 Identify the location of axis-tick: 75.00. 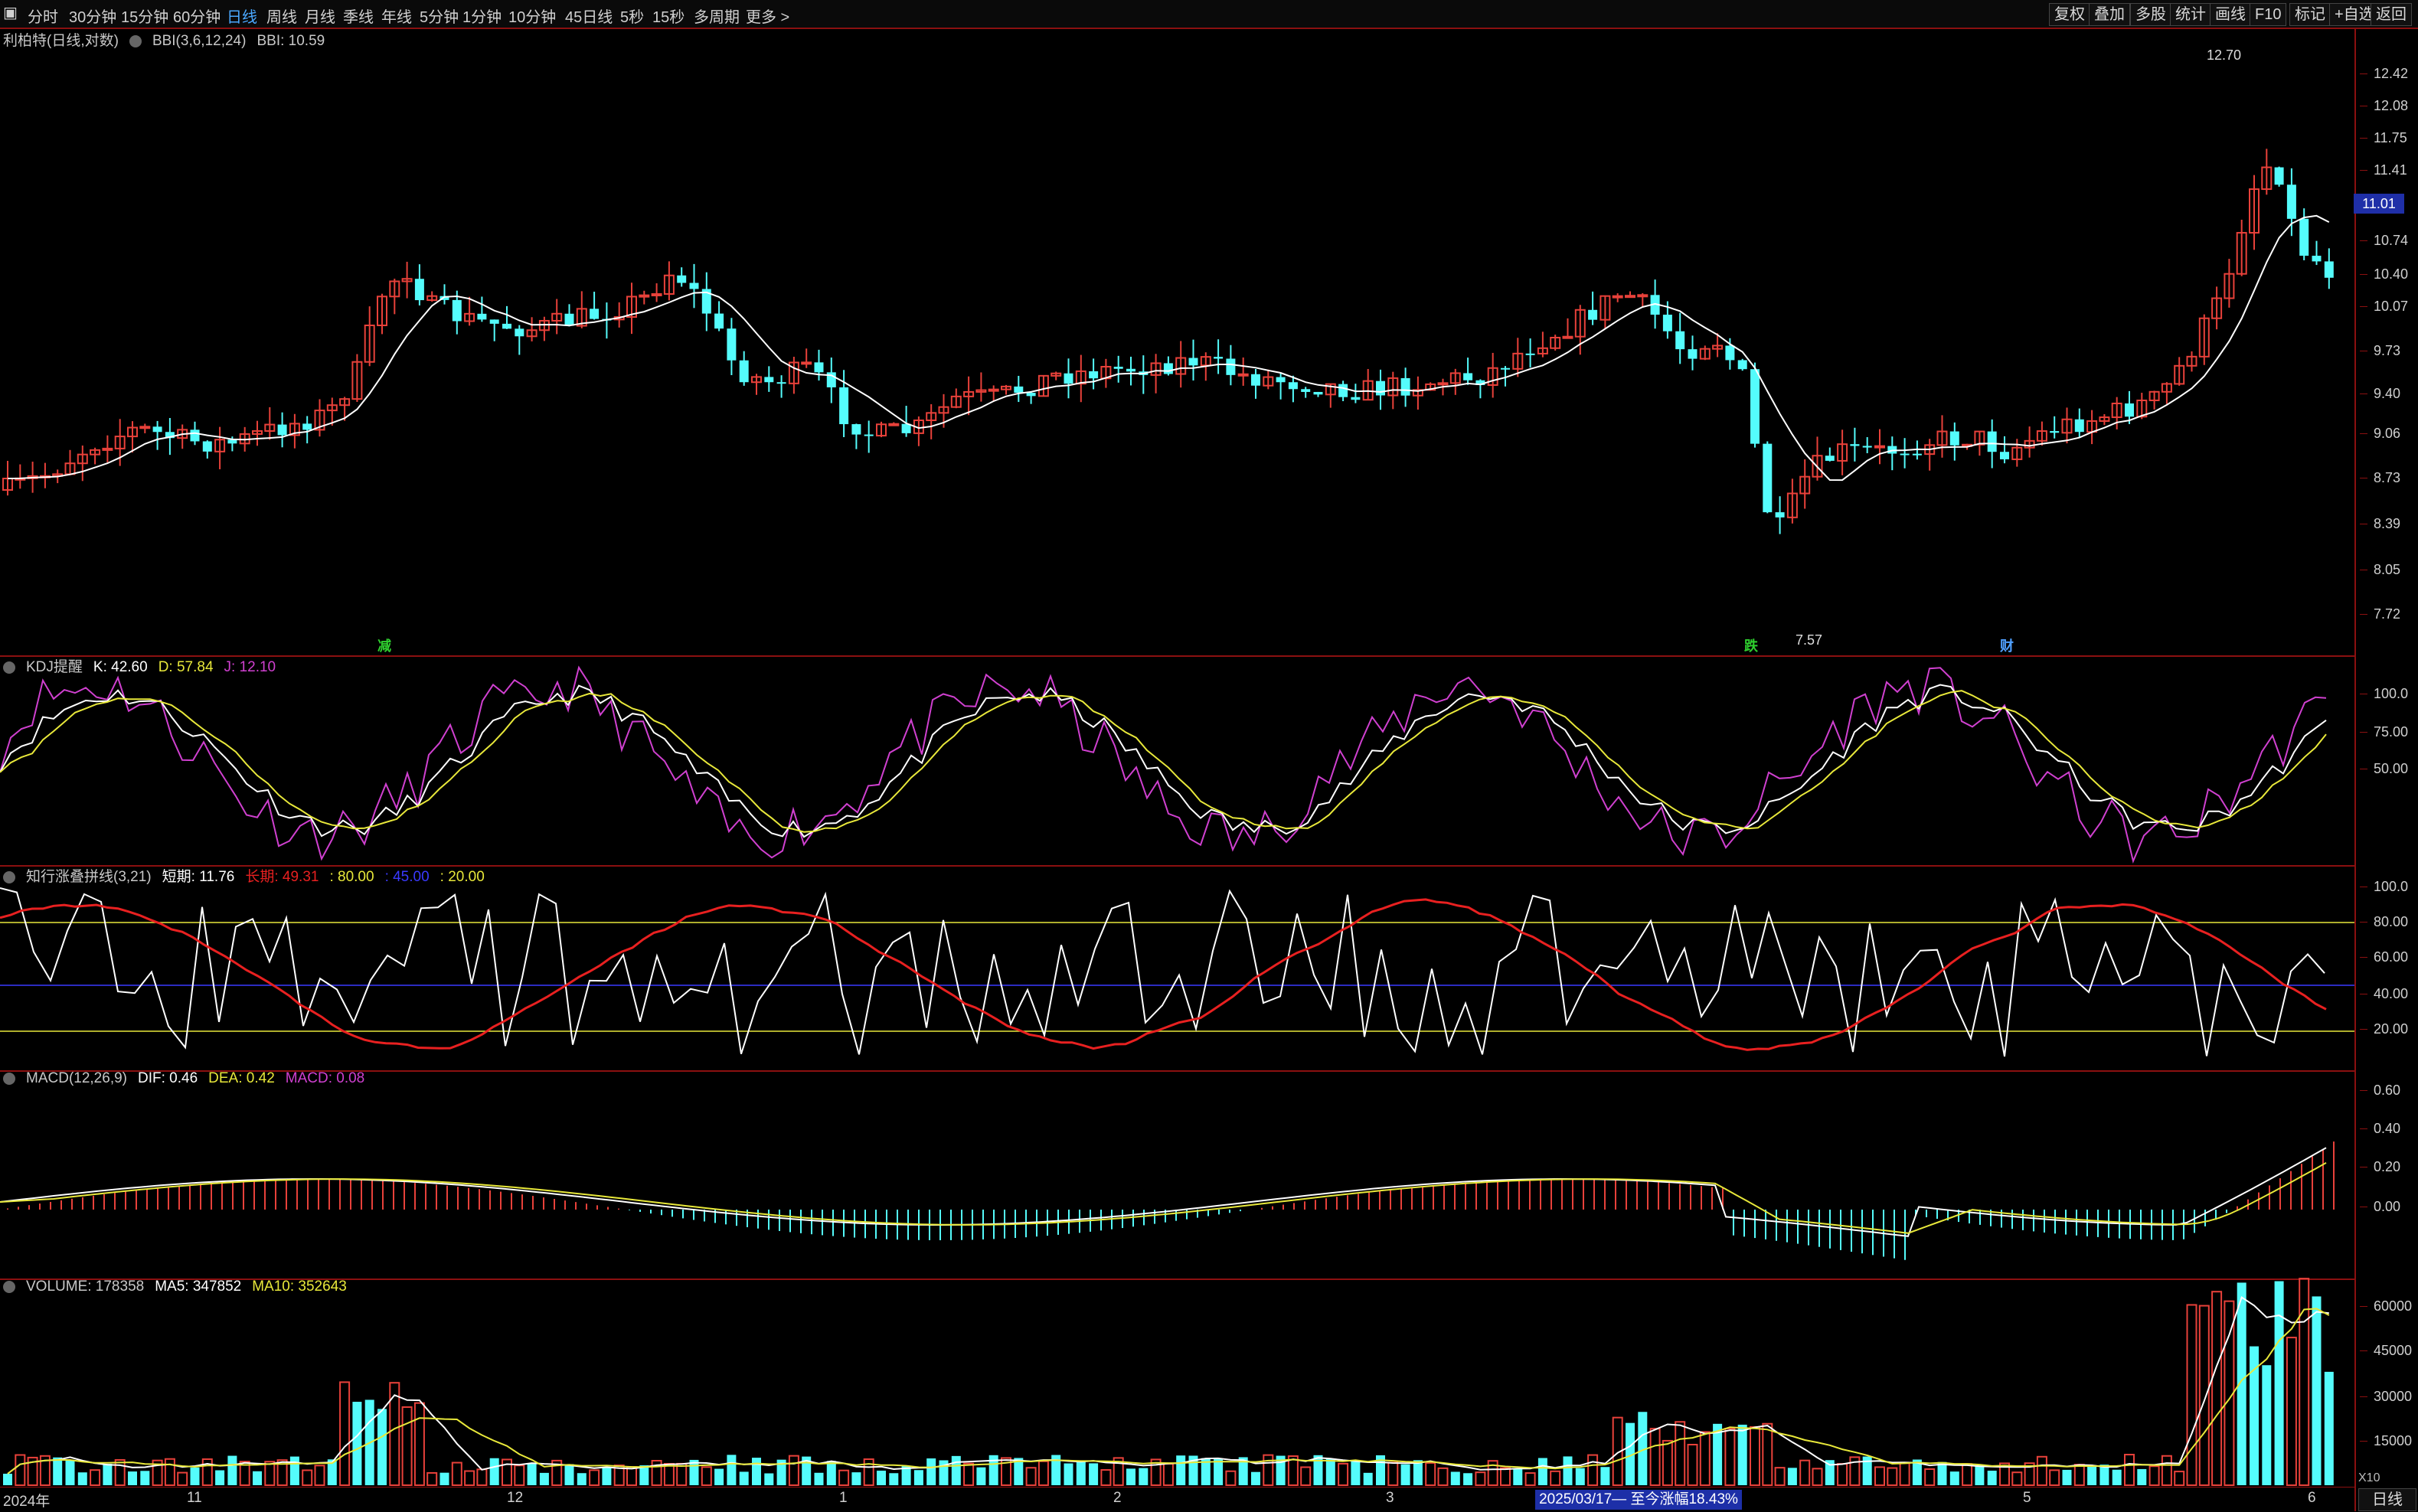
(2384, 732).